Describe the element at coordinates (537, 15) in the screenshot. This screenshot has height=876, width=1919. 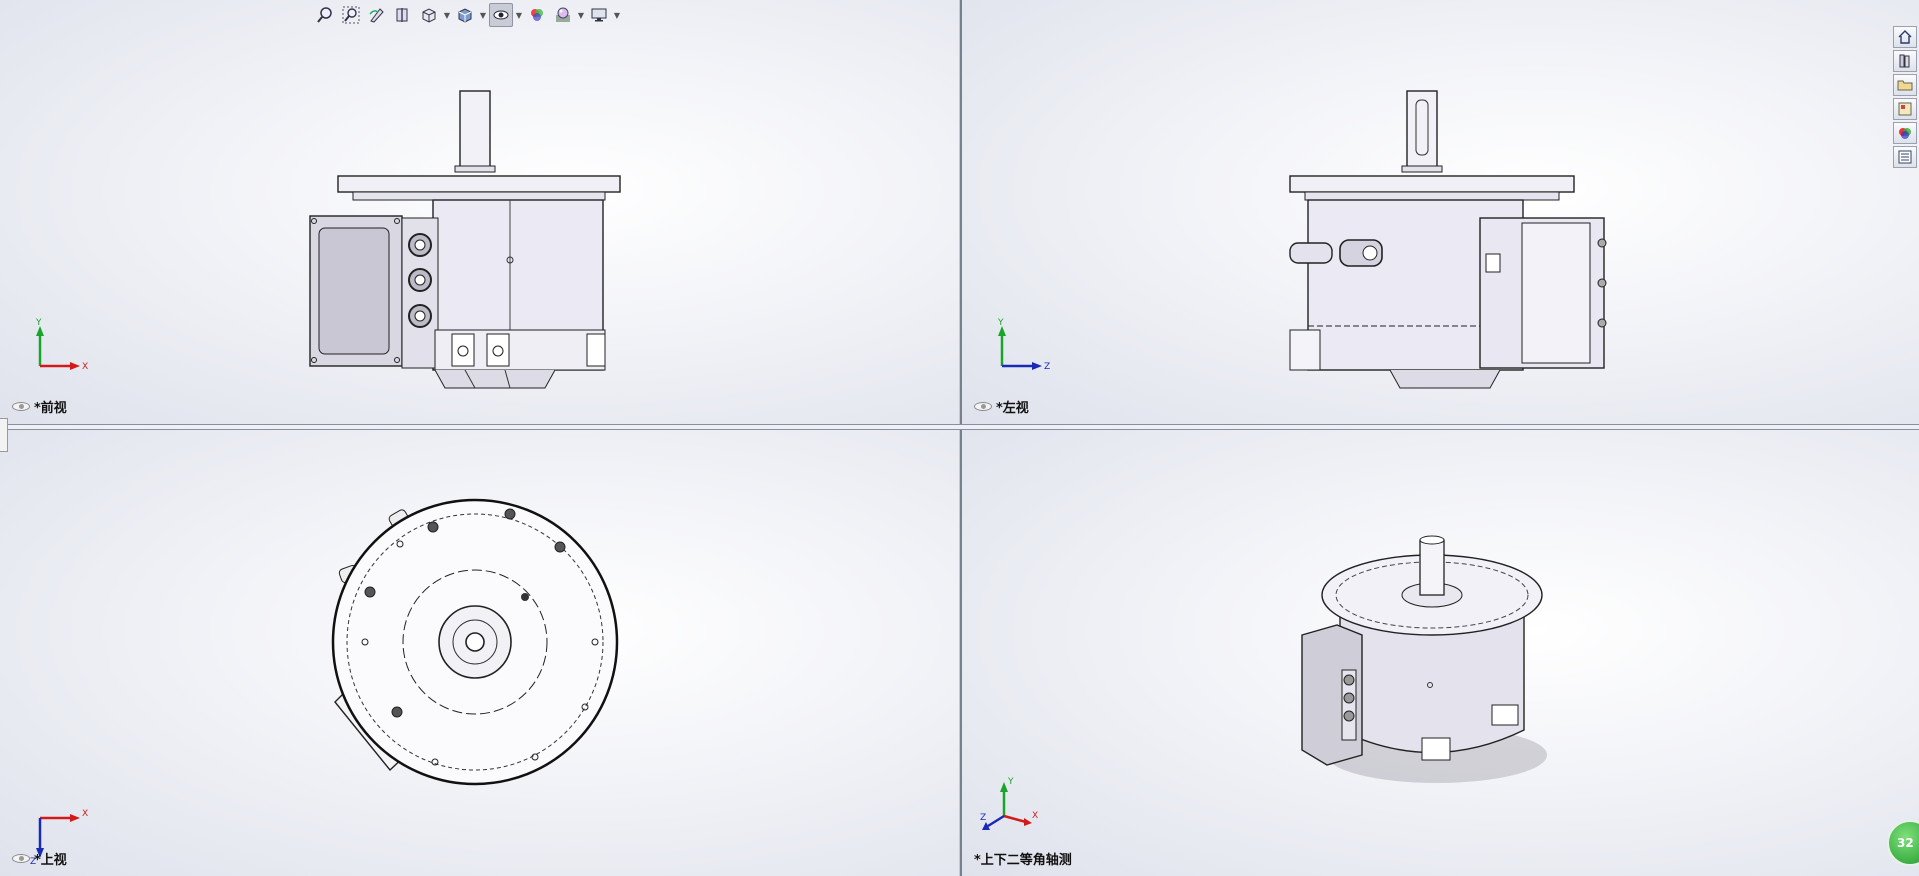
I see `edit-appearance-icon` at that location.